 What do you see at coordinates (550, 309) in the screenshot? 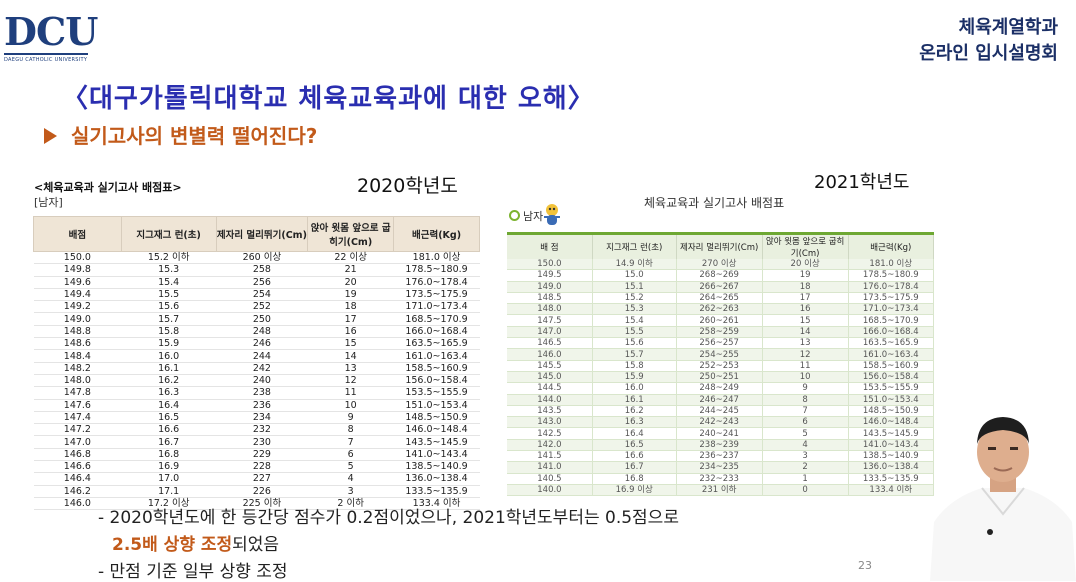
I see `table-cell: 148.0` at bounding box center [550, 309].